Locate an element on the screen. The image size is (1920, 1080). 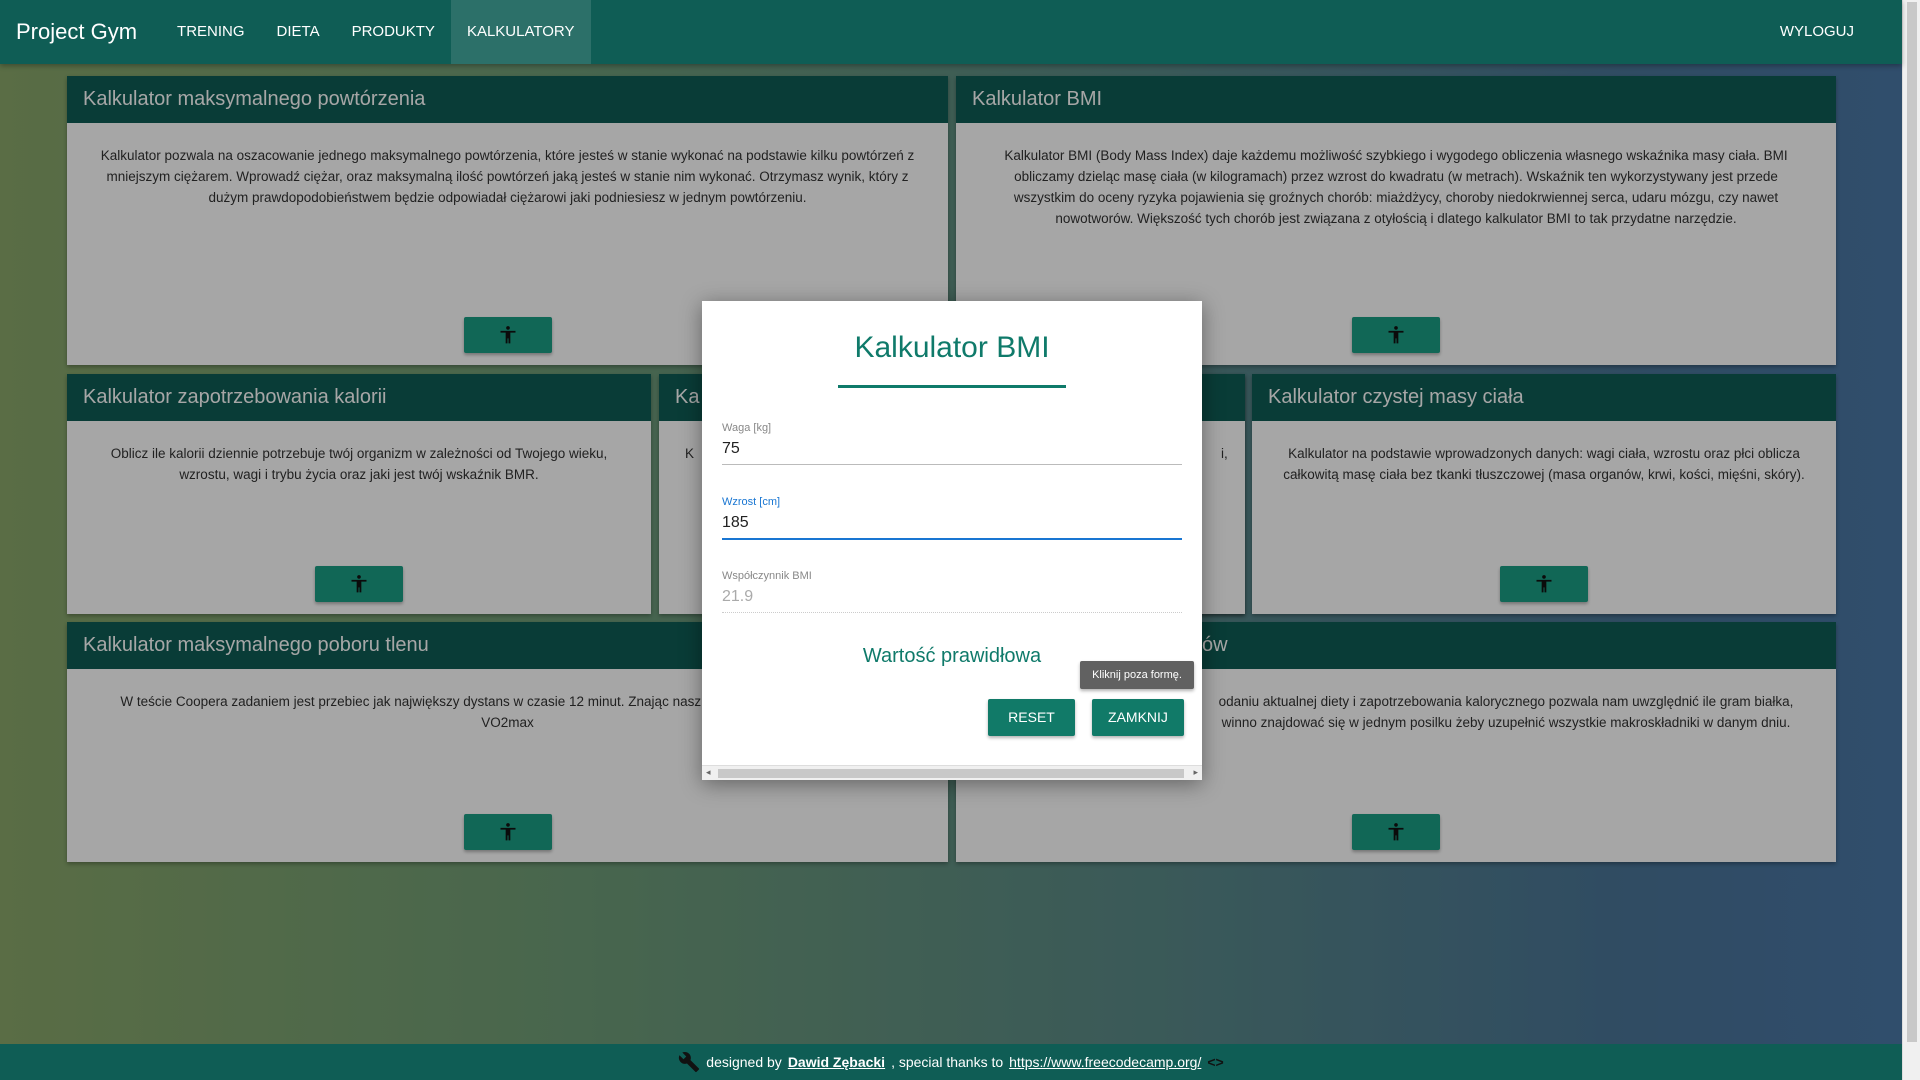
height-field: Wzrost [cm] 185 is located at coordinates (952, 518).